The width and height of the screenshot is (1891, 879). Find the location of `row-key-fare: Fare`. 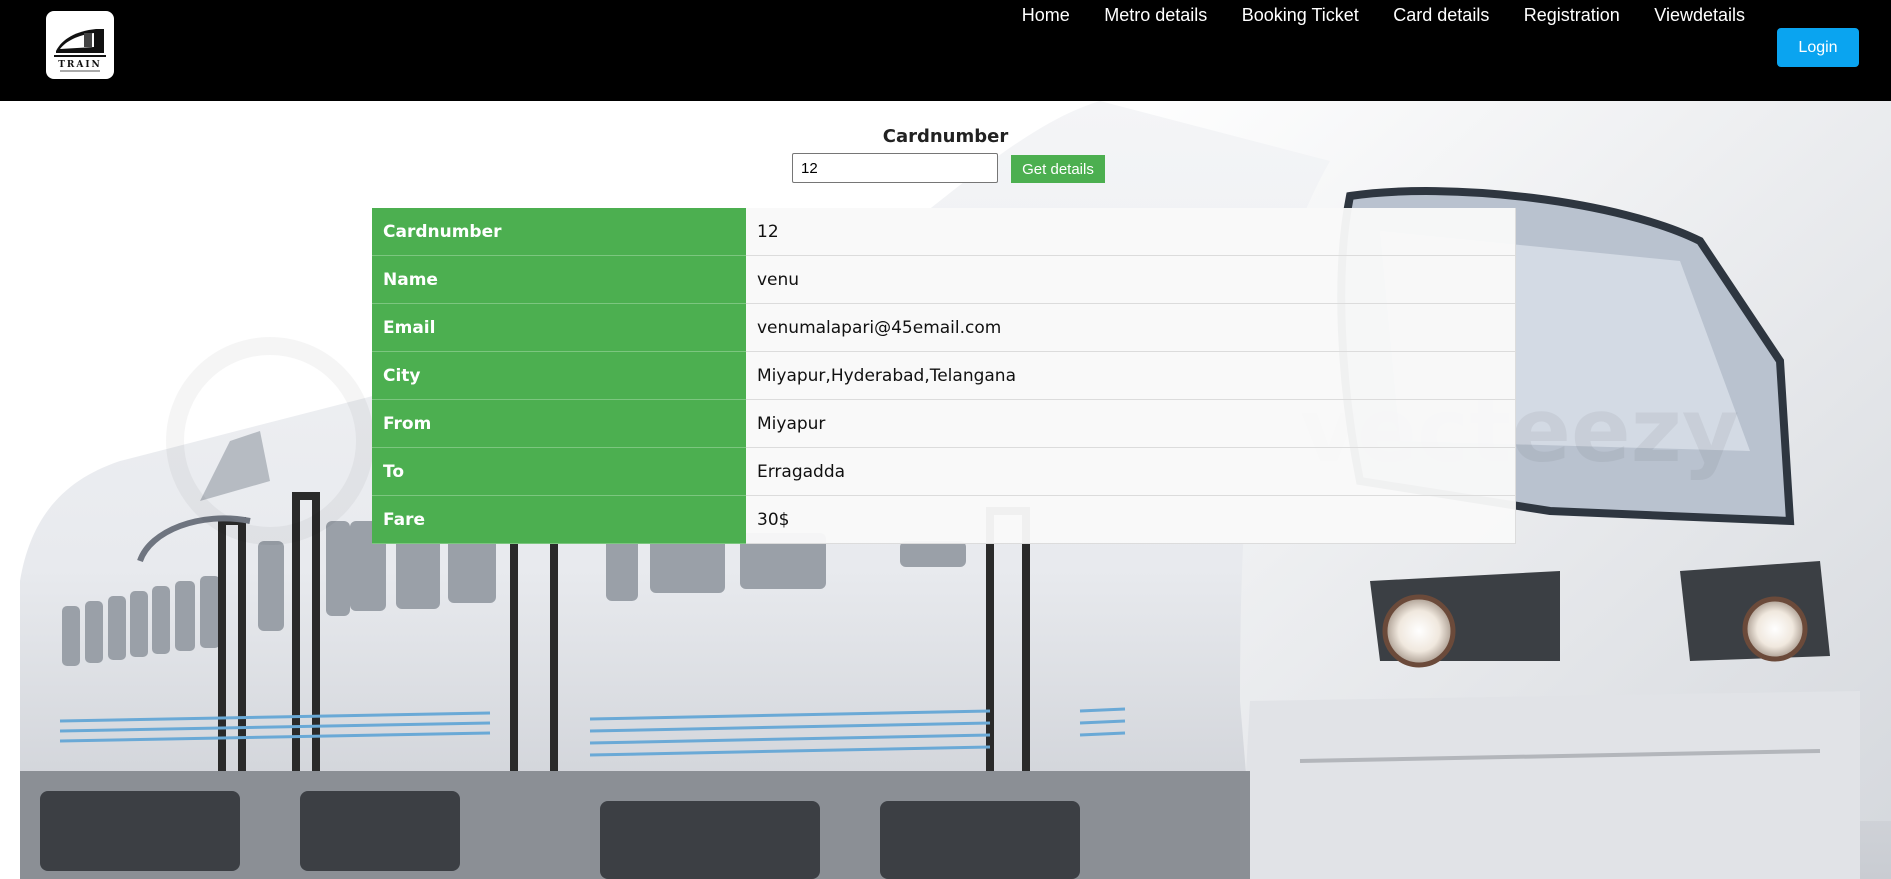

row-key-fare: Fare is located at coordinates (559, 519).